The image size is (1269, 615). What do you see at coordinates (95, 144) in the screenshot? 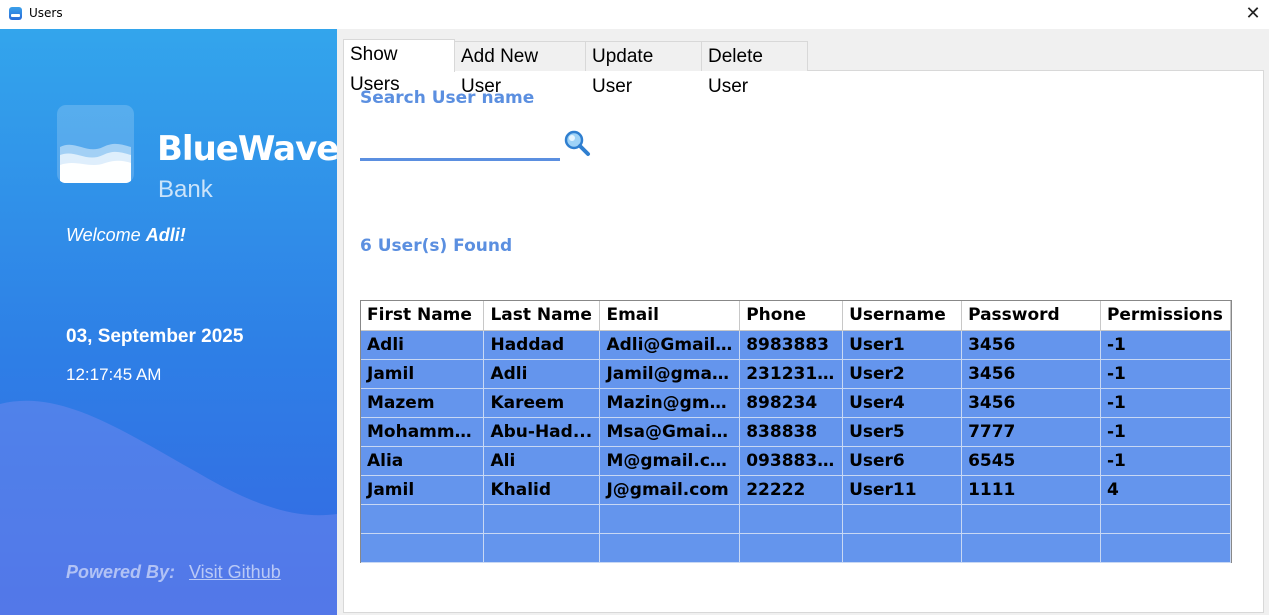
I see `bank-logo-icon` at bounding box center [95, 144].